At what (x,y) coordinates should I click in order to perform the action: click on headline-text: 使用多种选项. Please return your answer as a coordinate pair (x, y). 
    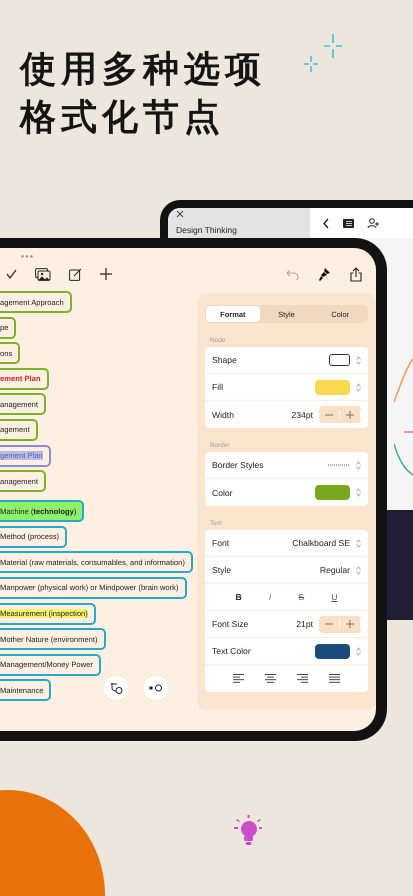
    Looking at the image, I should click on (143, 70).